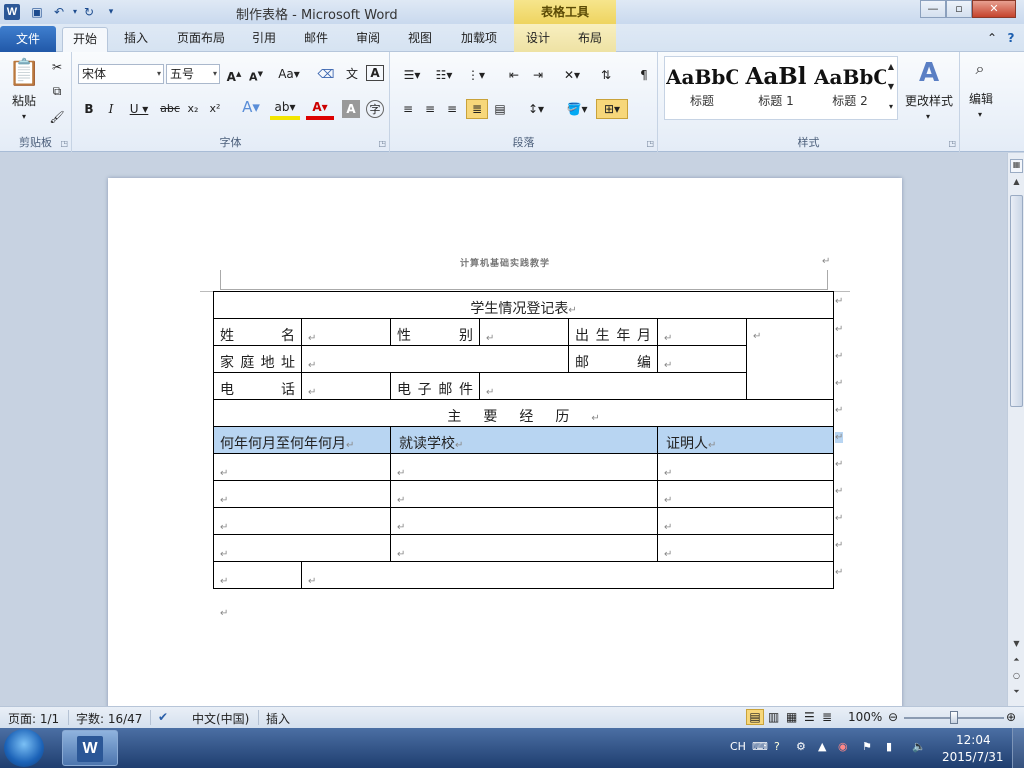 This screenshot has width=1024, height=768. What do you see at coordinates (929, 73) in the screenshot?
I see `change-styles-icon: A` at bounding box center [929, 73].